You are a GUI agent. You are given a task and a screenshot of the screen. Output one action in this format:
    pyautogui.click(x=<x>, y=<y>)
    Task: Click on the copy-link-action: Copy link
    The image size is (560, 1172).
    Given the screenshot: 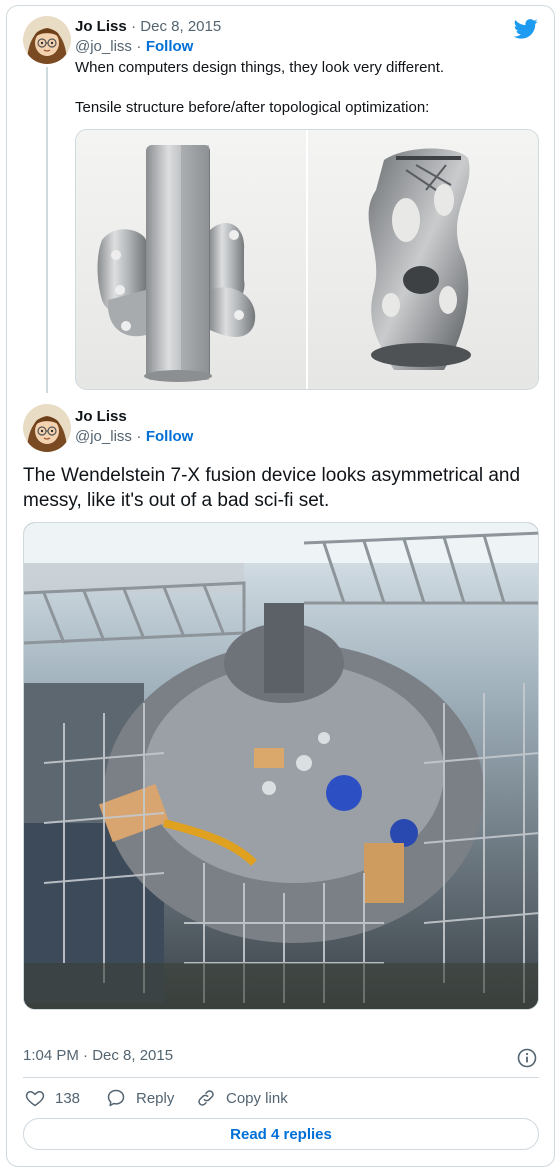 What is the action you would take?
    pyautogui.click(x=242, y=1098)
    